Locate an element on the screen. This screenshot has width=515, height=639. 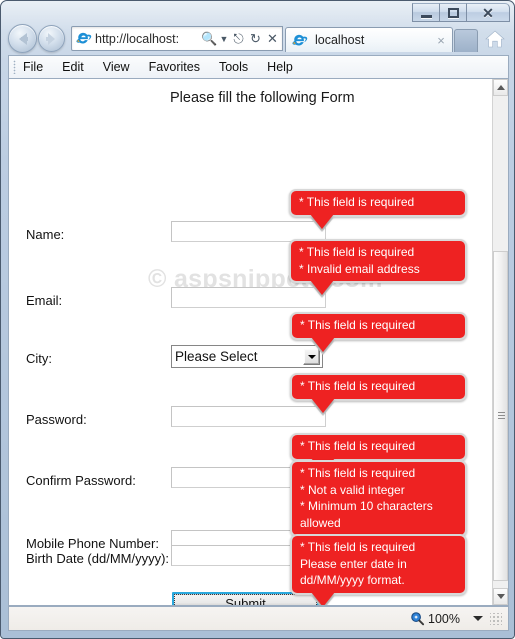
scroll-down-button is located at coordinates (500, 596).